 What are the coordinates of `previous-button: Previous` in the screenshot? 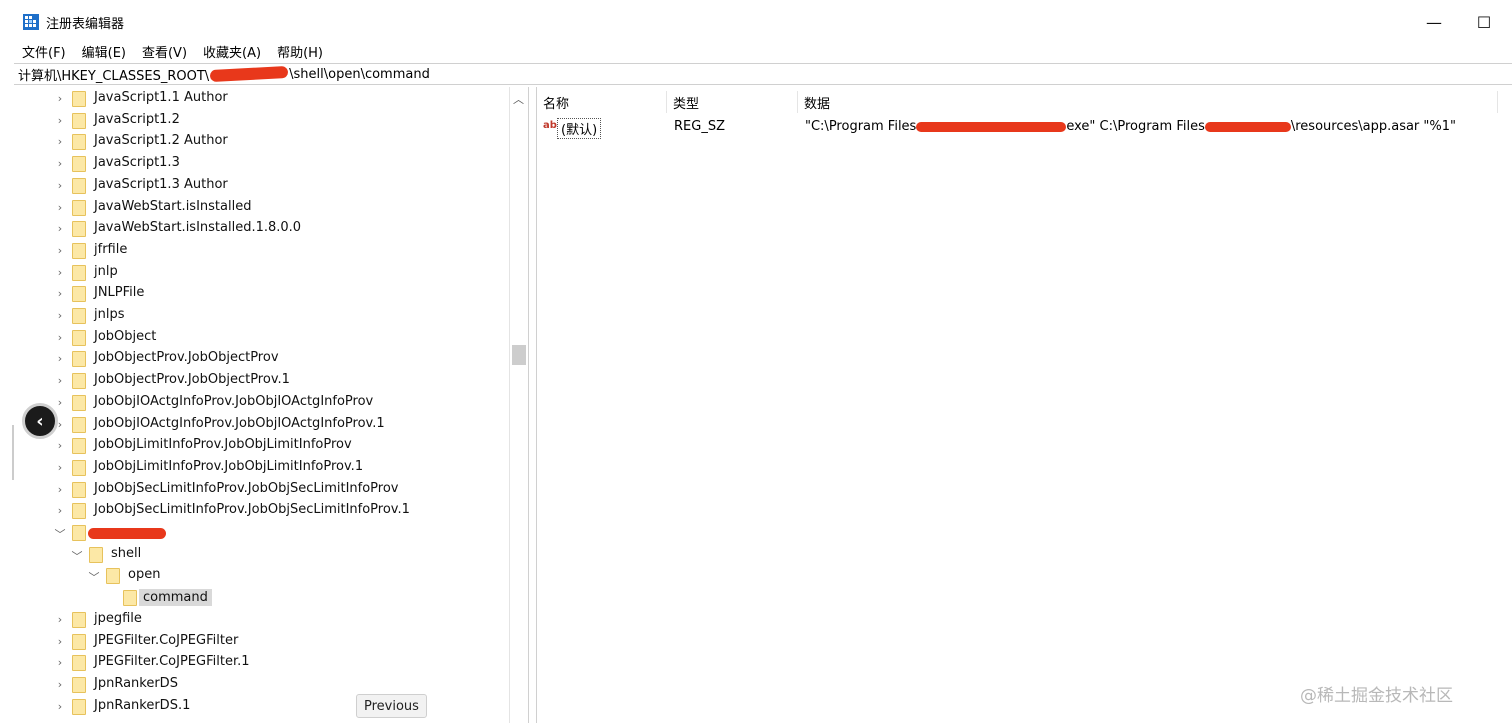 It's located at (391, 706).